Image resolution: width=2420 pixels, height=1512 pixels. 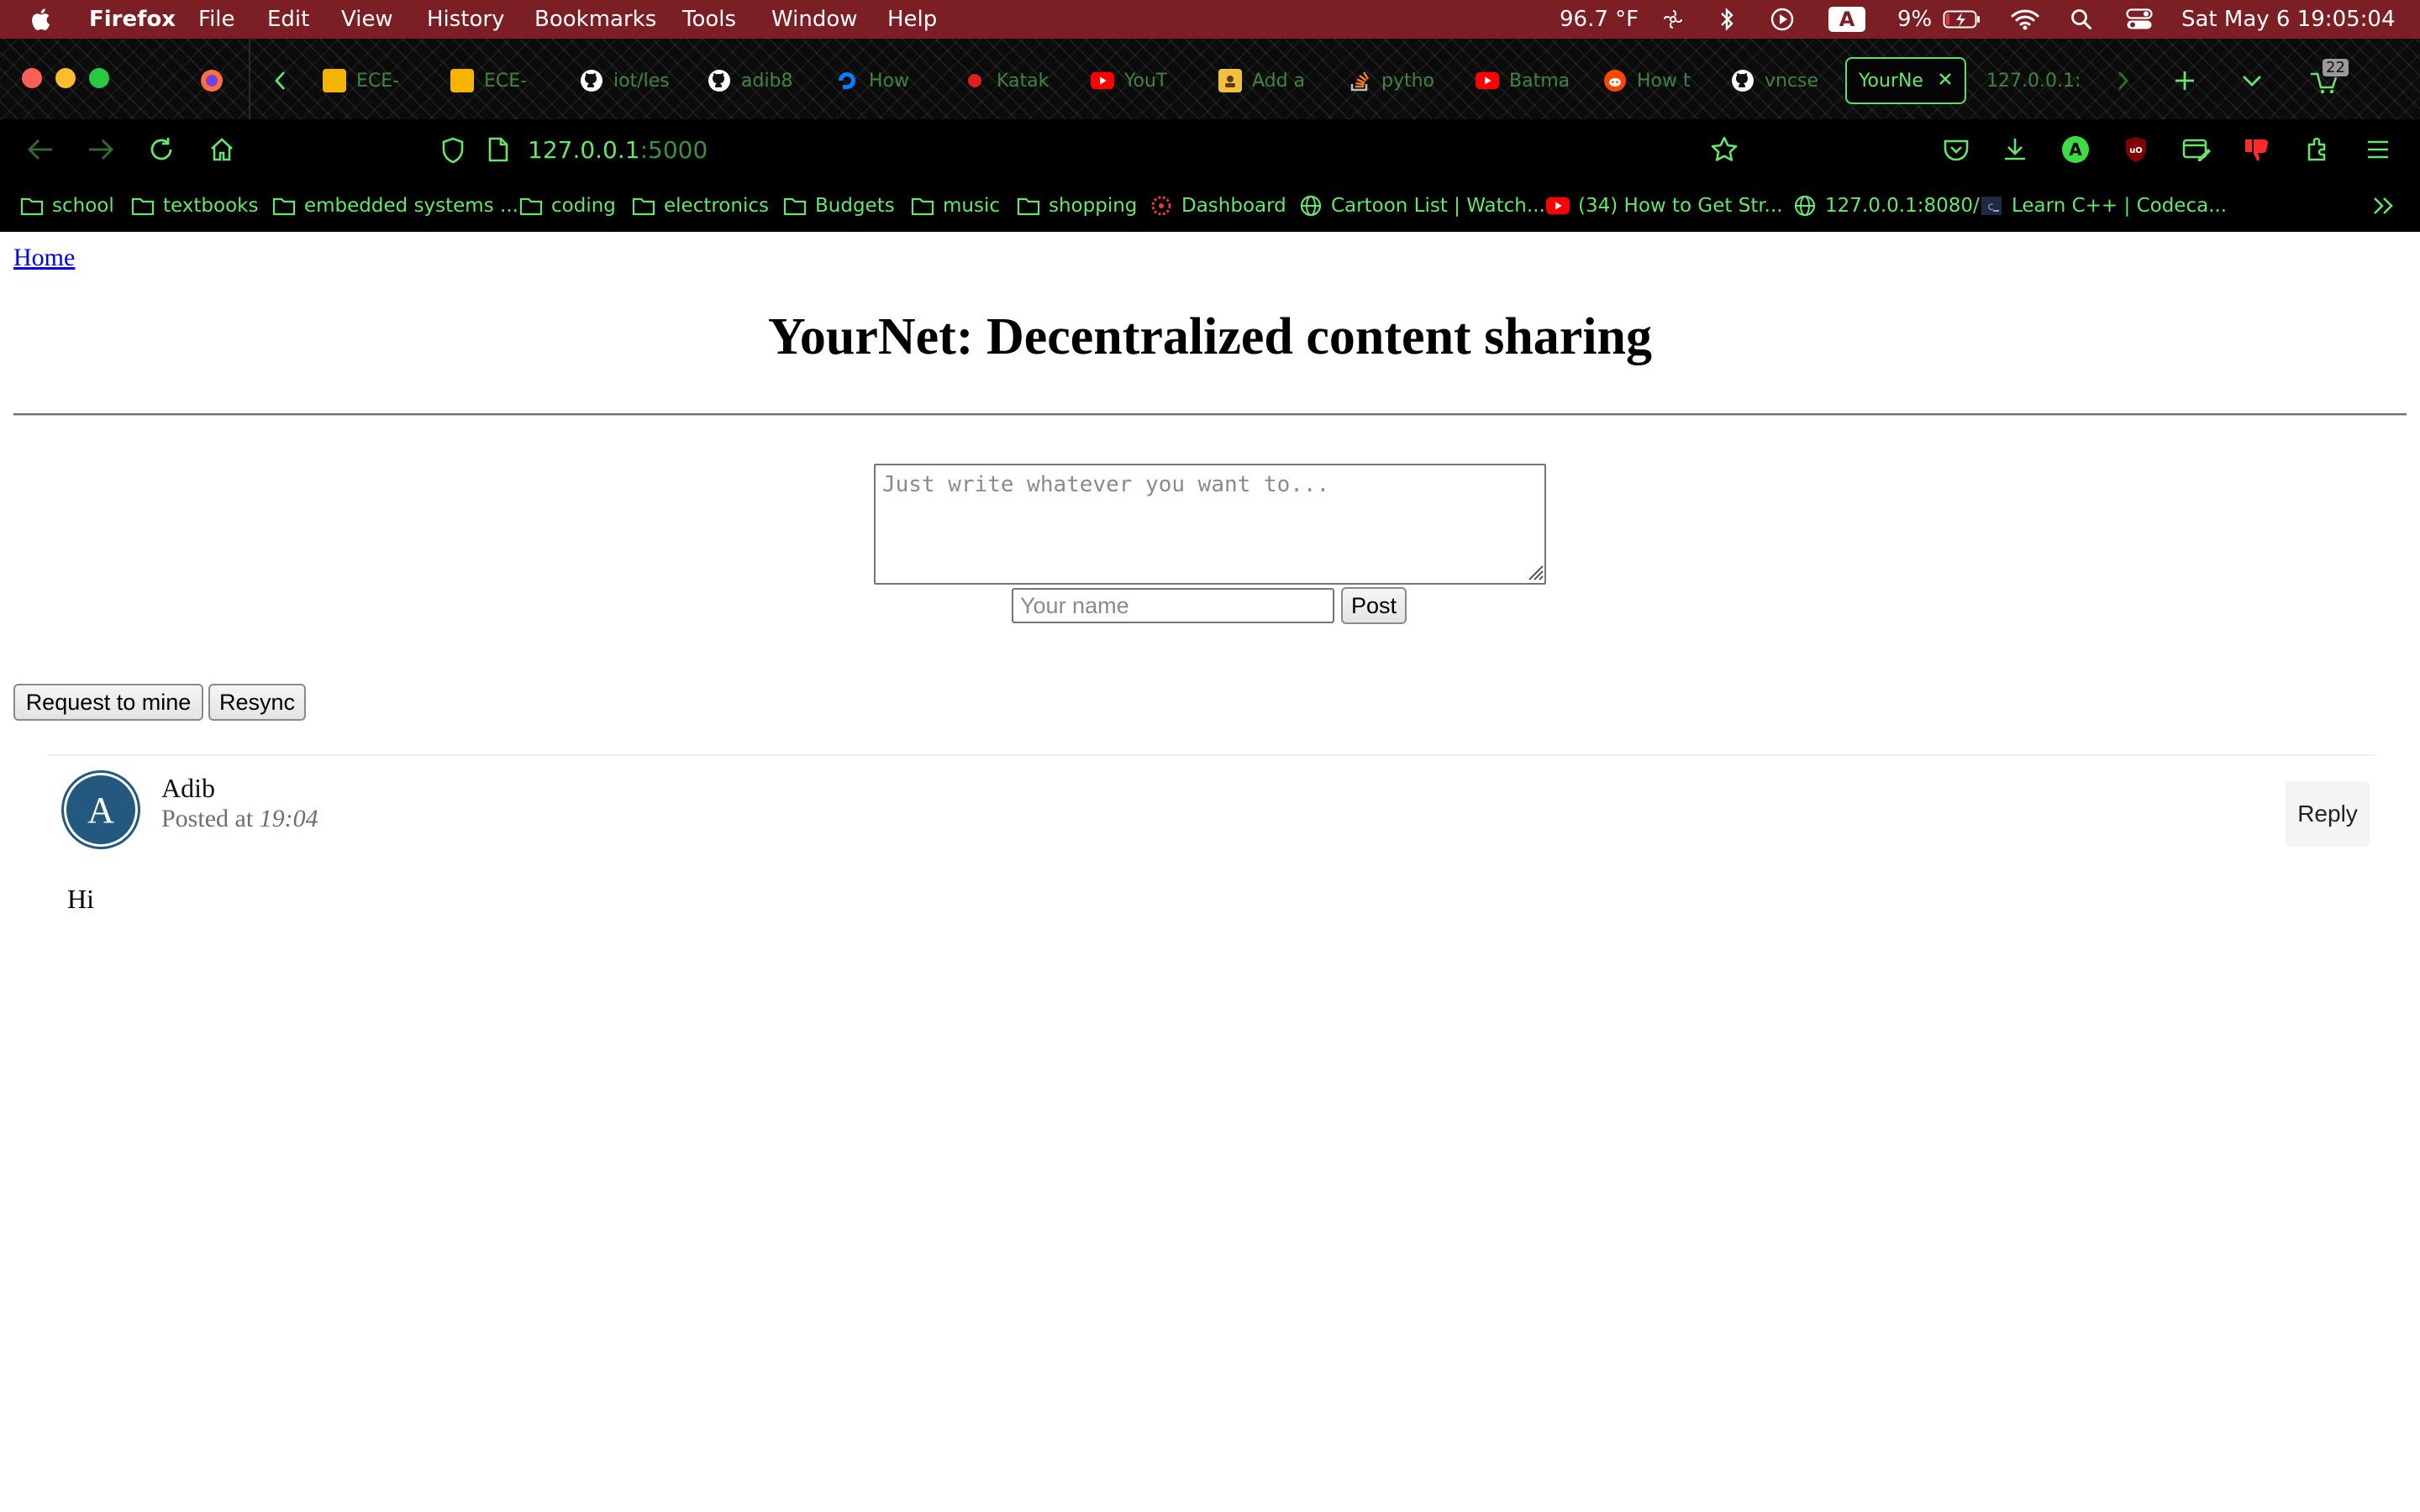 What do you see at coordinates (912, 19) in the screenshot?
I see `menu-help: Help` at bounding box center [912, 19].